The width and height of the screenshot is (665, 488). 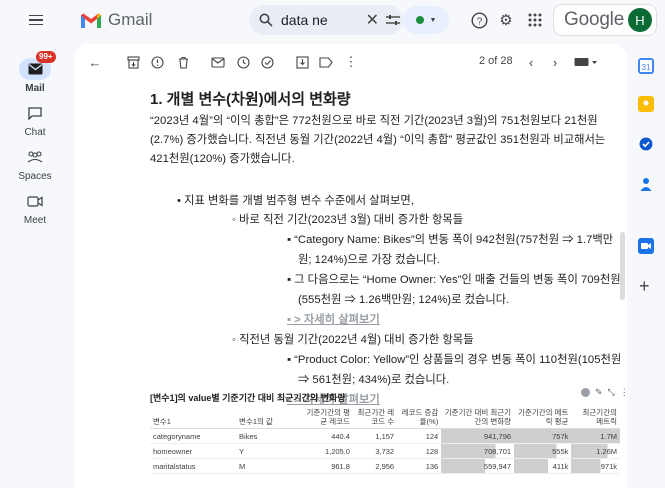 I want to click on settings-gear-icon: ⚙, so click(x=506, y=20).